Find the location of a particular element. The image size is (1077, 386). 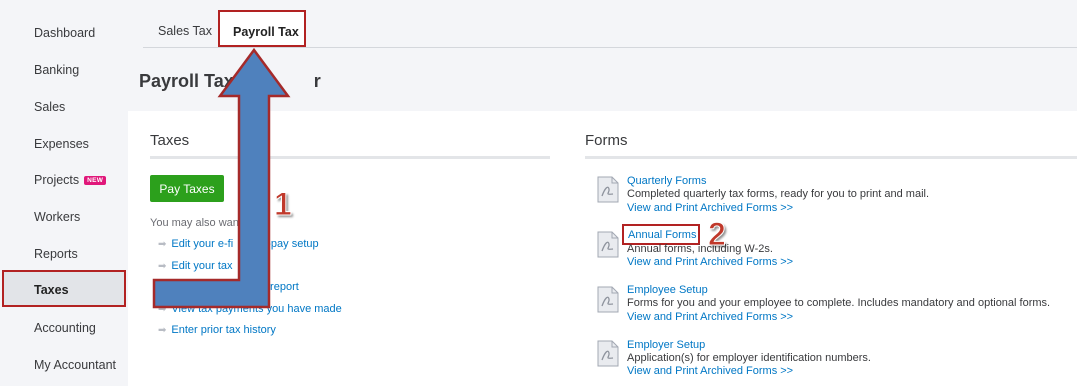

annotation-step-1: 1 is located at coordinates (283, 204).